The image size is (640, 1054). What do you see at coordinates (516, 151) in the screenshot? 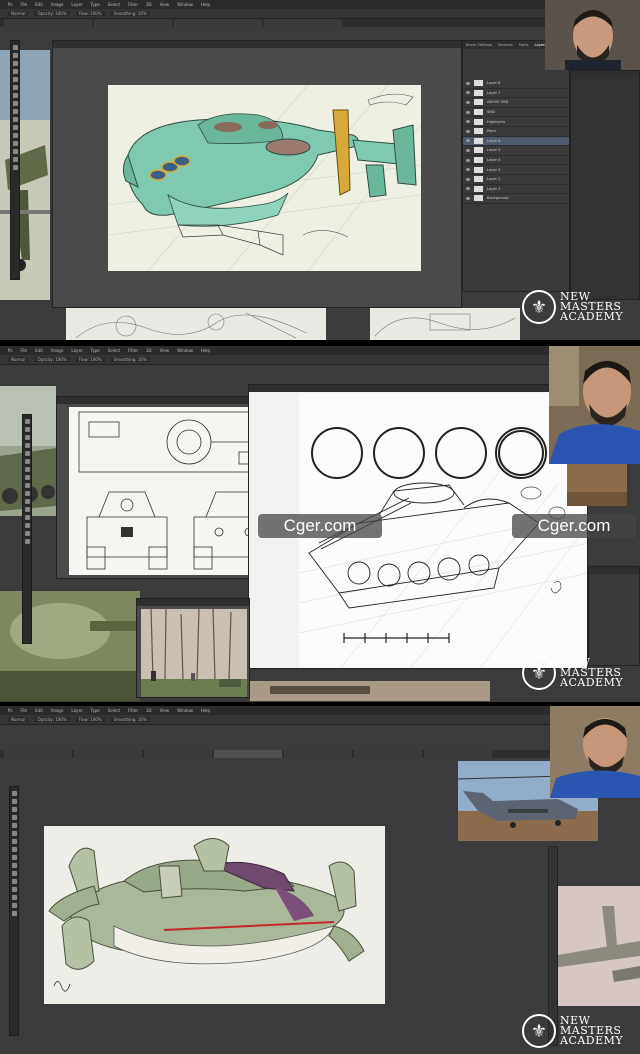
I see `layer-row: Layer 5` at bounding box center [516, 151].